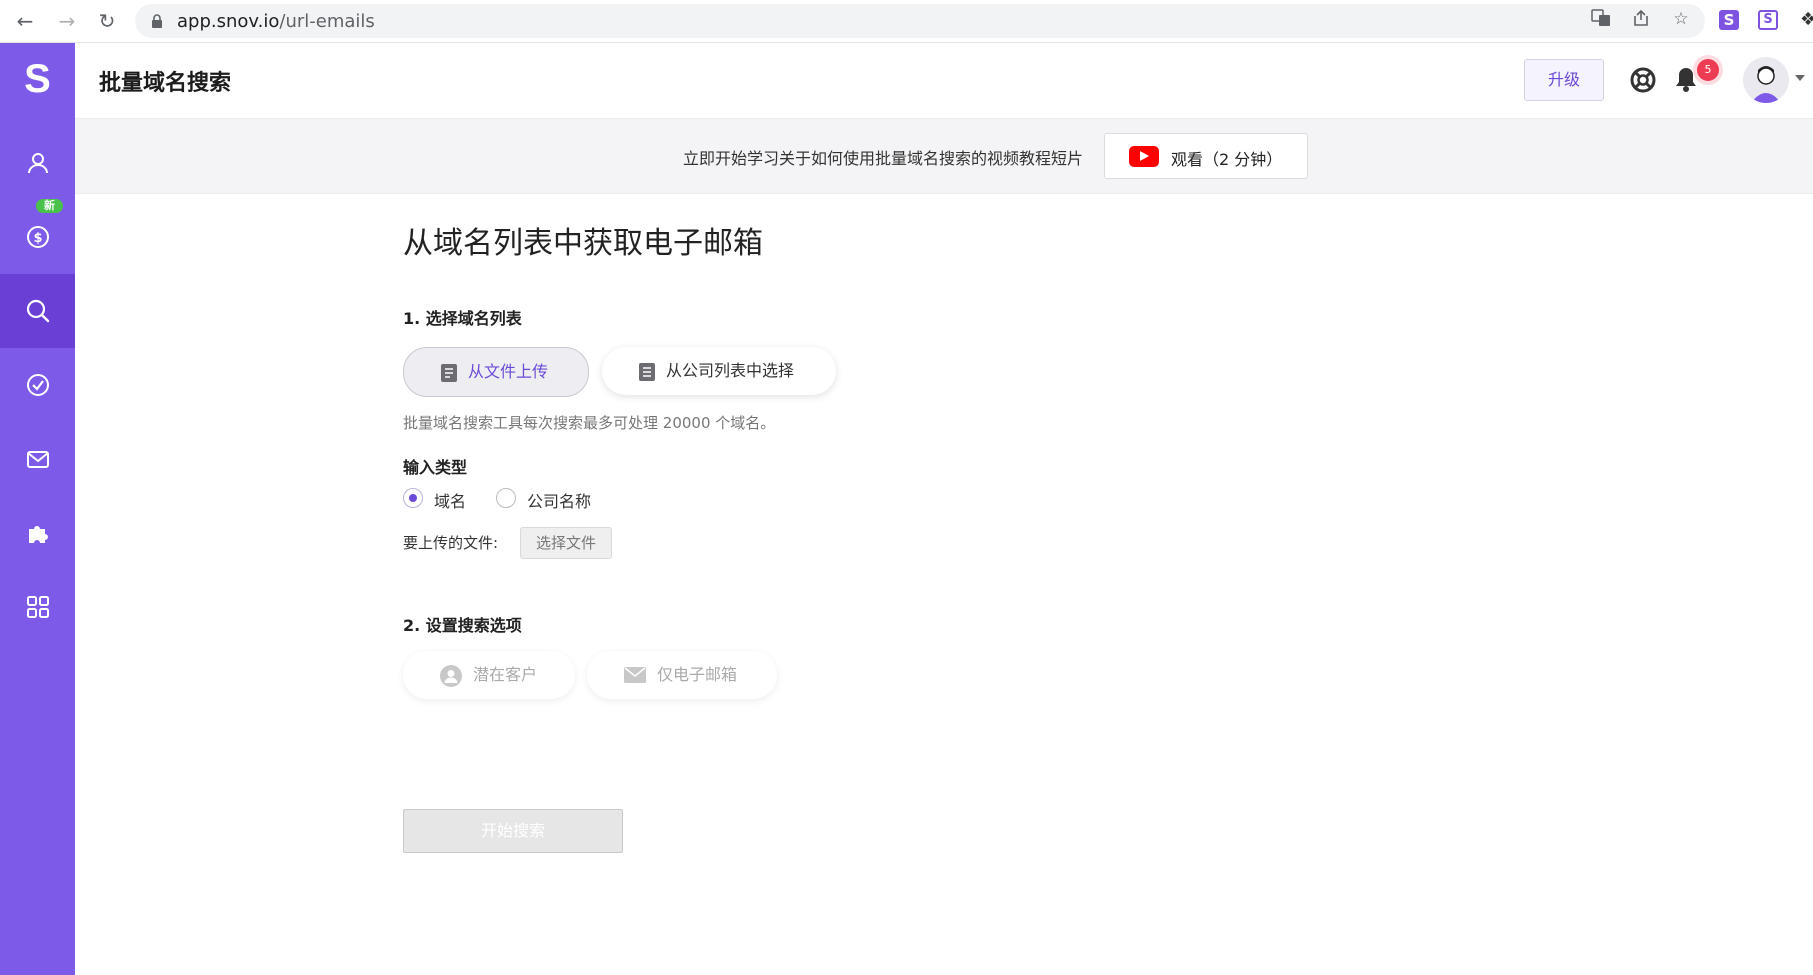 This screenshot has height=975, width=1813. I want to click on main-heading: 从域名列表中获取电子邮箱, so click(583, 243).